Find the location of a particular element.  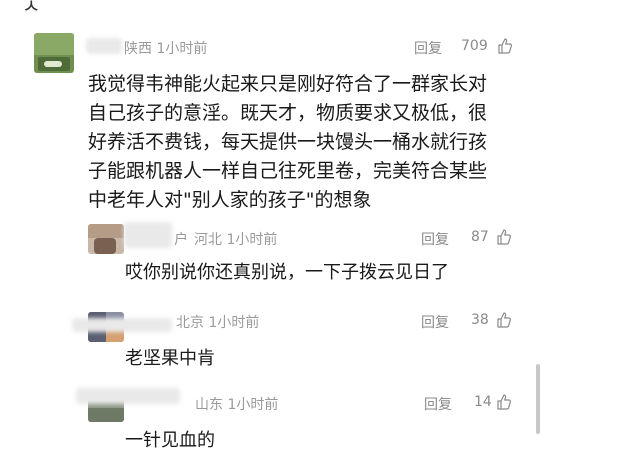

scrollbar is located at coordinates (538, 399).